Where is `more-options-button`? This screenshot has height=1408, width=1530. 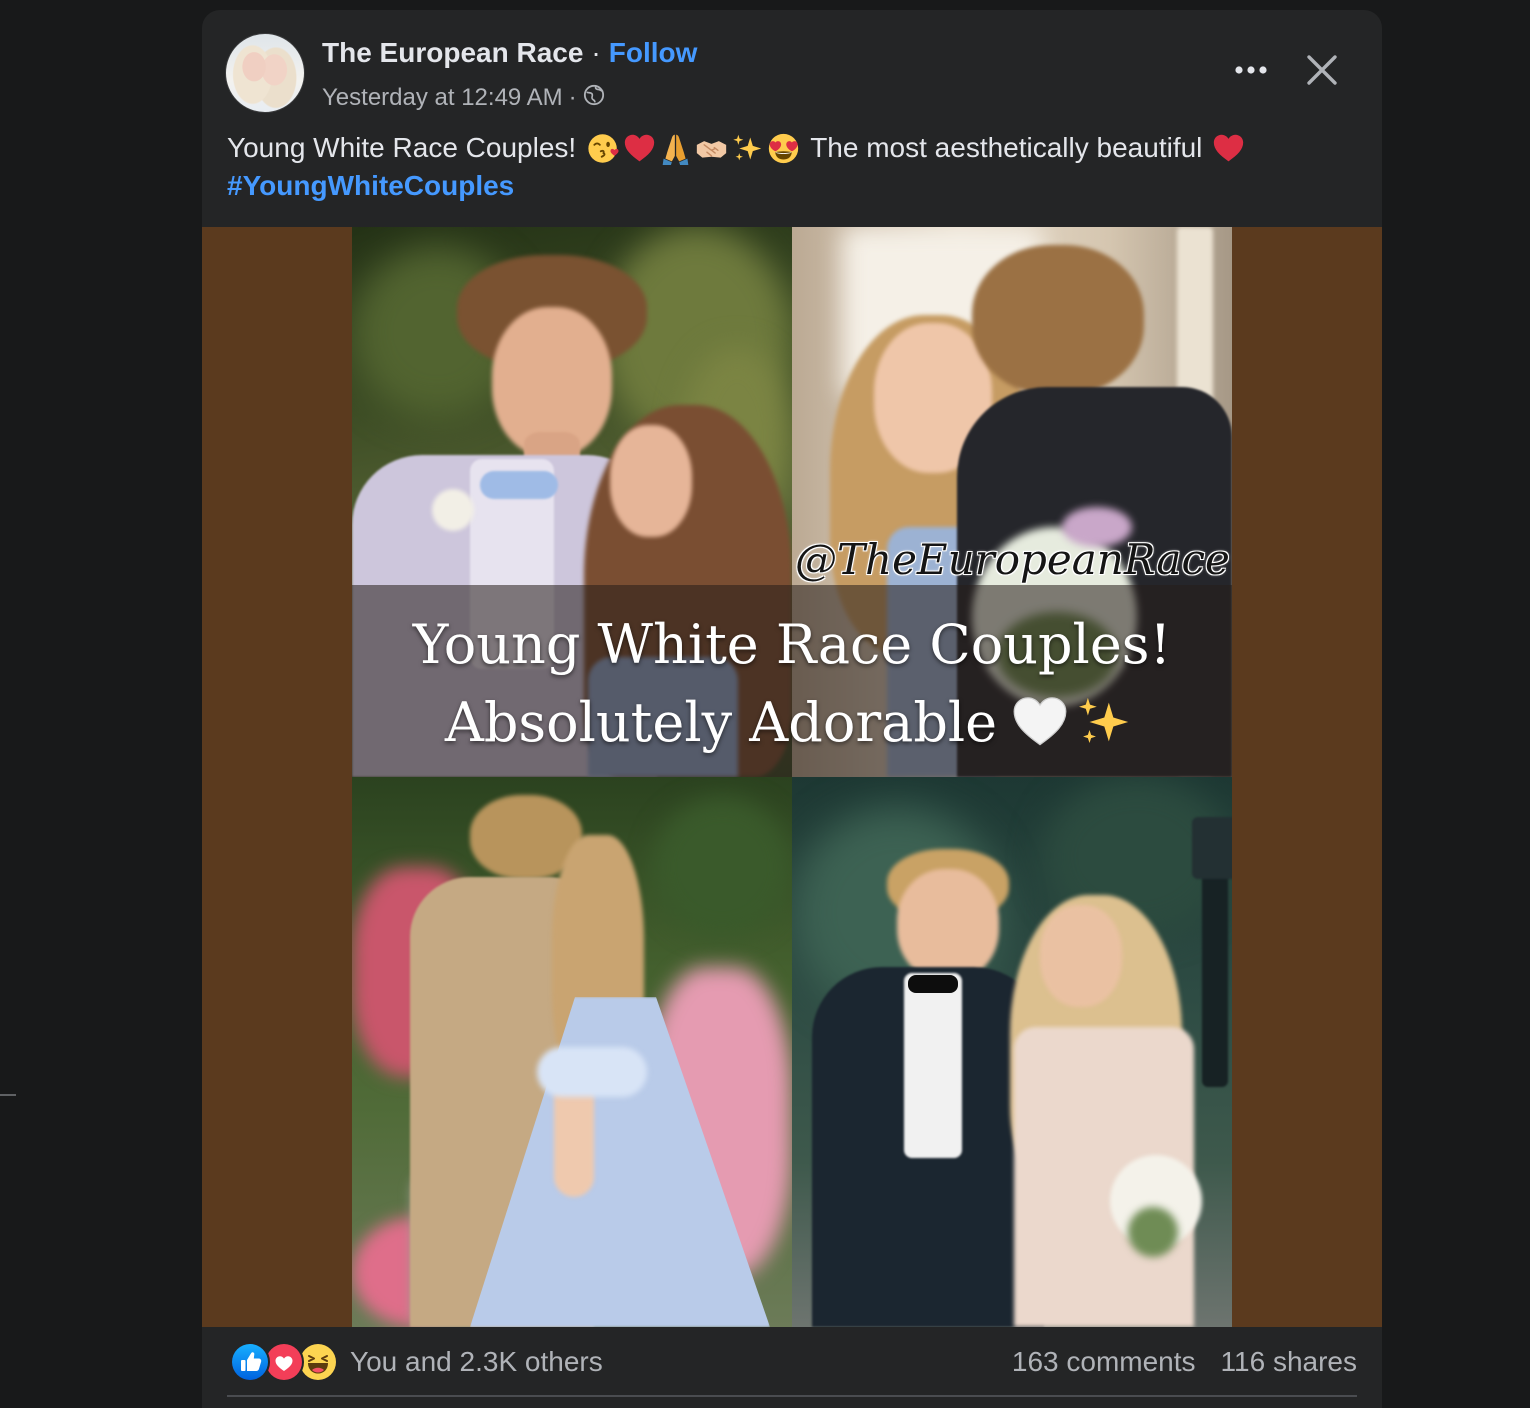
more-options-button is located at coordinates (1251, 70).